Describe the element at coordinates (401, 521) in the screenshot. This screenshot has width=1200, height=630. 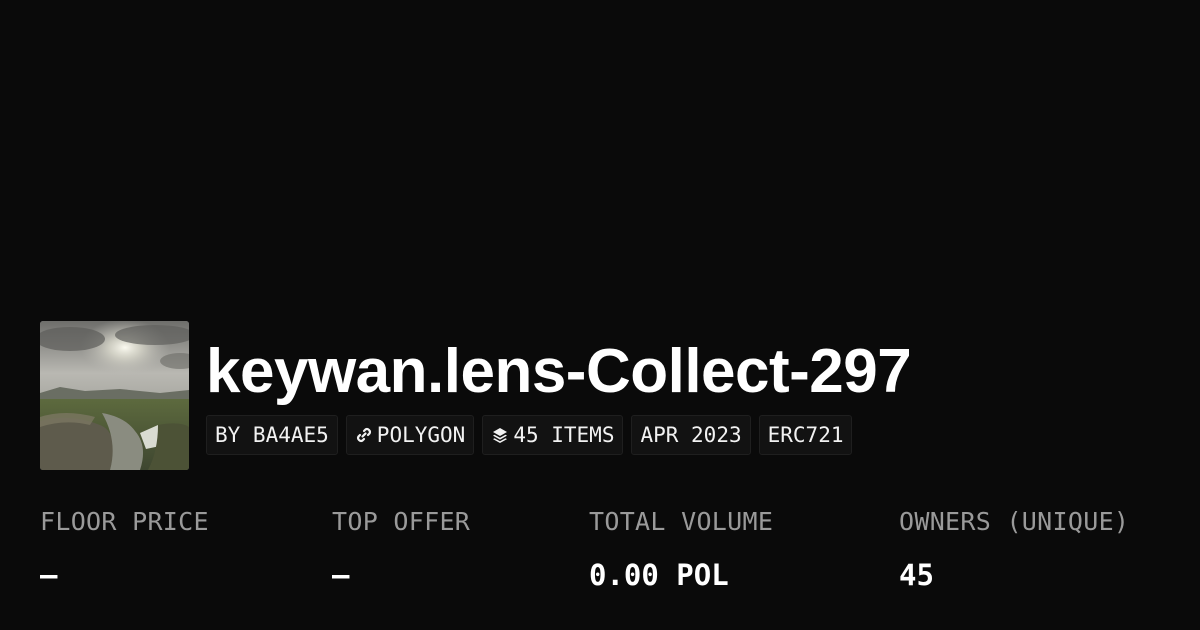
I see `top-offer-label: TOP OFFER` at that location.